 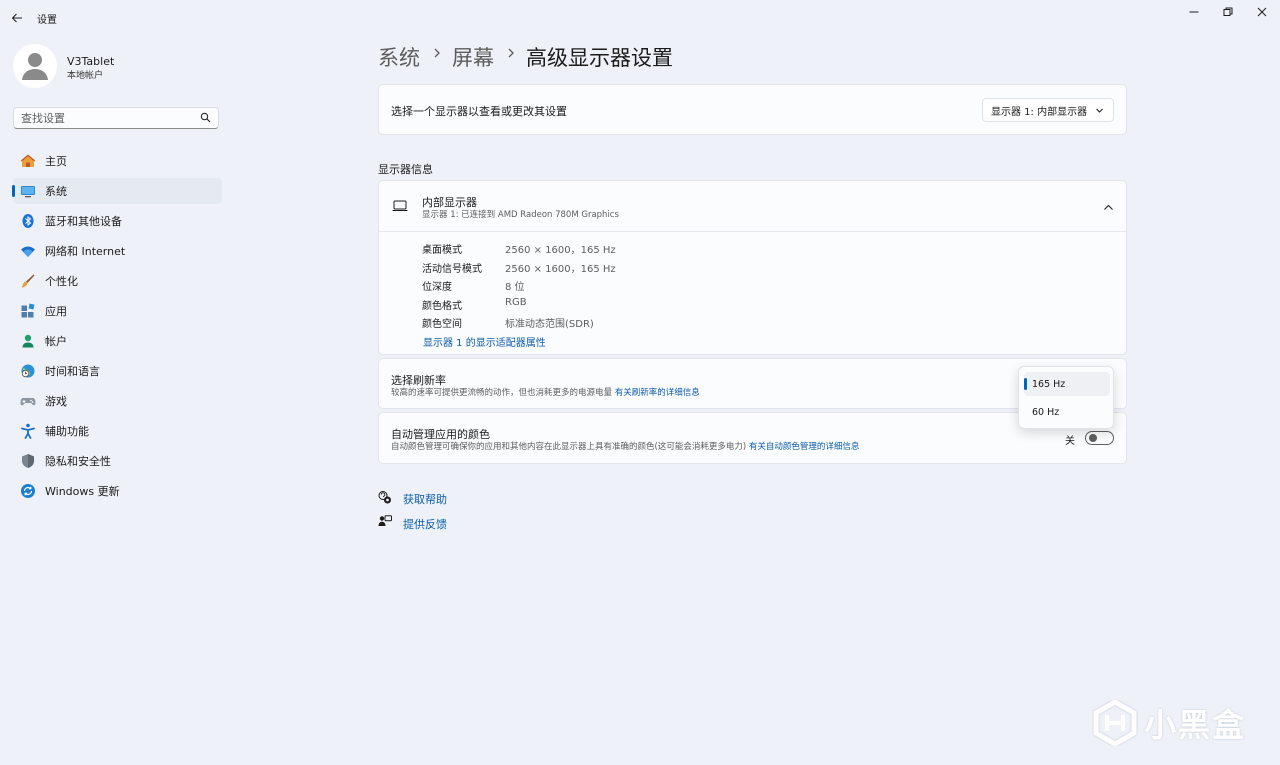 I want to click on search-box, so click(x=116, y=118).